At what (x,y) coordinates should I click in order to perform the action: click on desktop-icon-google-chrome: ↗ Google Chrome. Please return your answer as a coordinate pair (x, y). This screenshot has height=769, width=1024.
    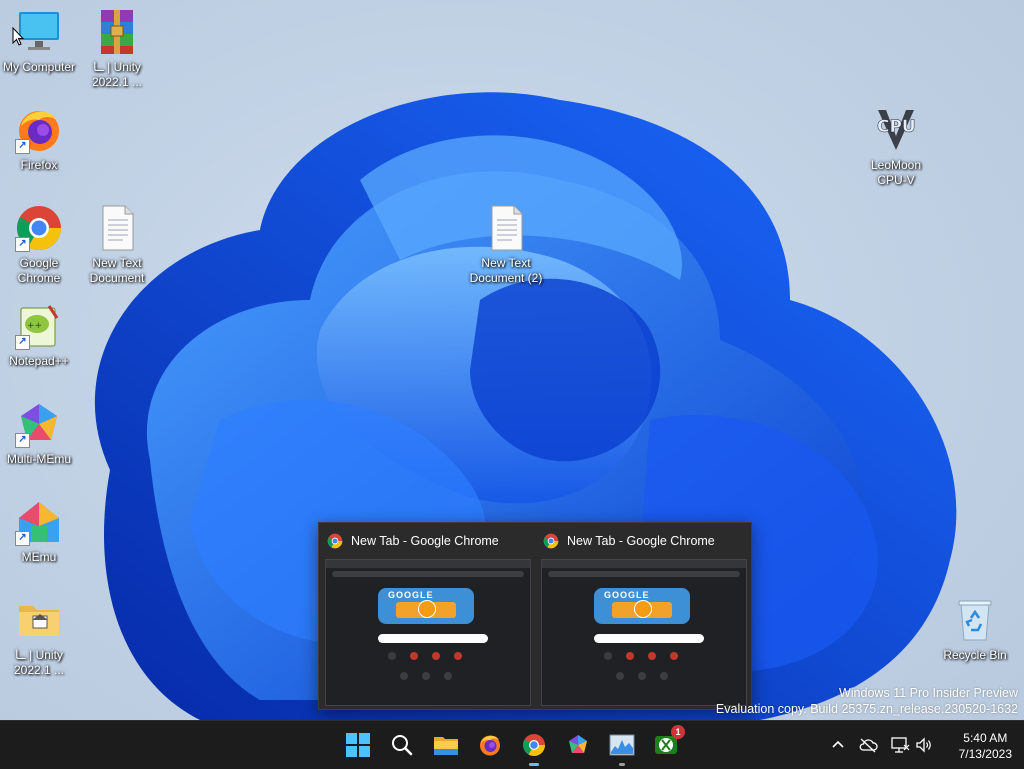
    Looking at the image, I should click on (39, 245).